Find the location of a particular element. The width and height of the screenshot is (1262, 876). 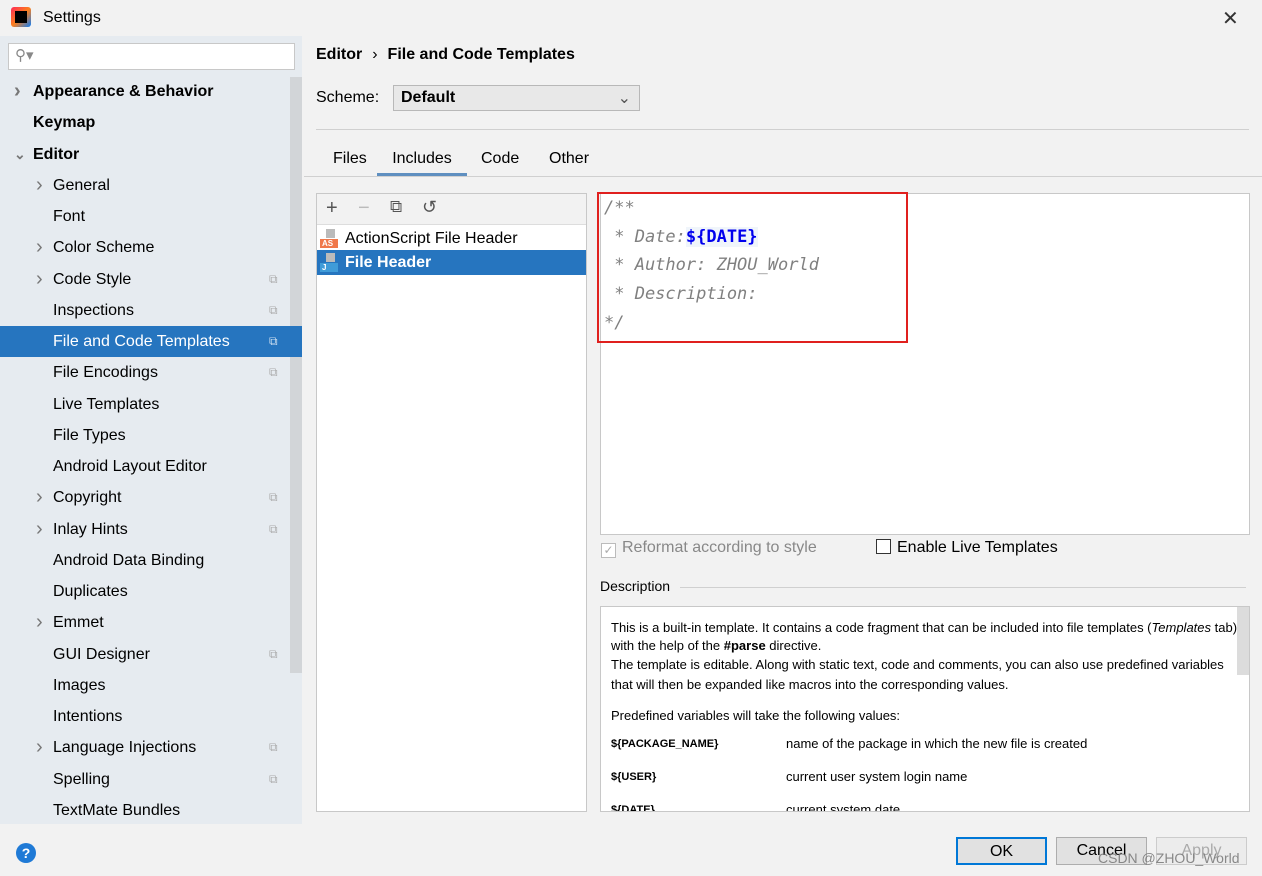

reset-icon: ↺ is located at coordinates (429, 207).